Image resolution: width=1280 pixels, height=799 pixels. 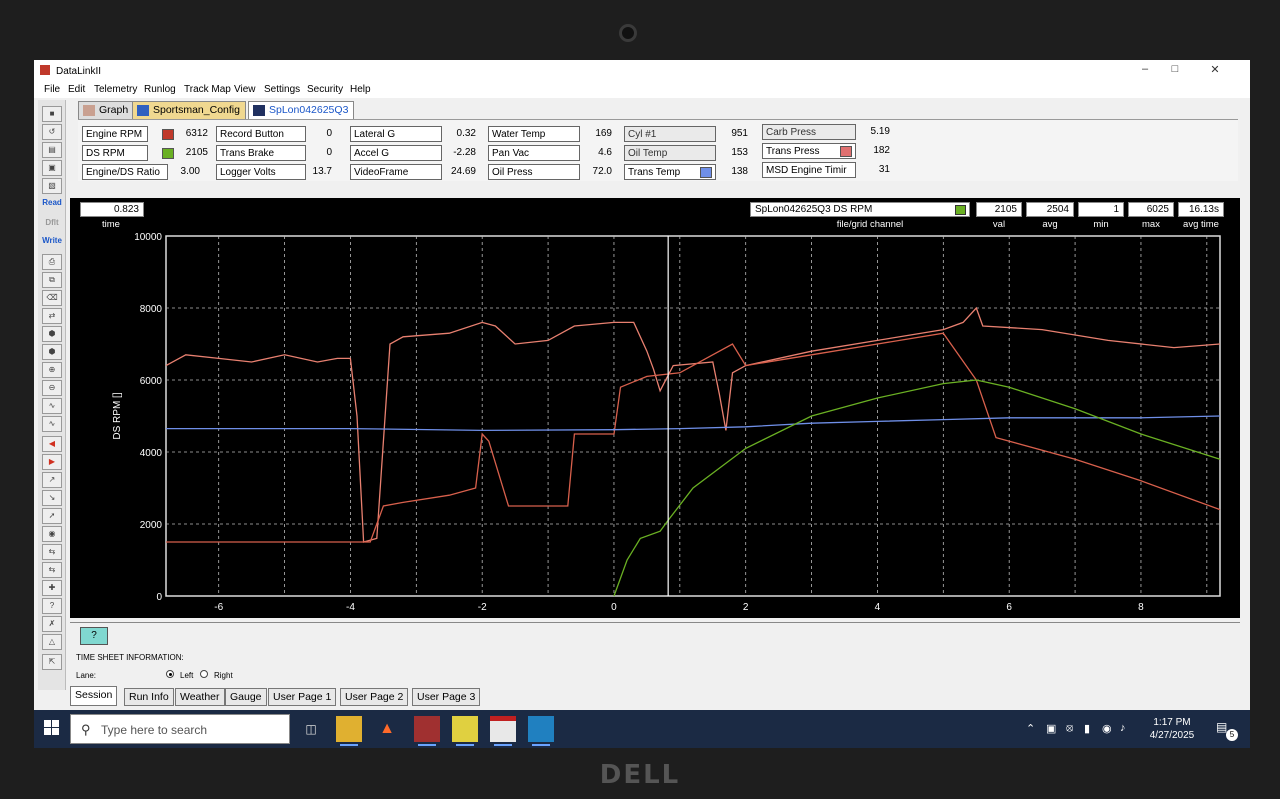 What do you see at coordinates (52, 168) in the screenshot?
I see `save-icon: ▣` at bounding box center [52, 168].